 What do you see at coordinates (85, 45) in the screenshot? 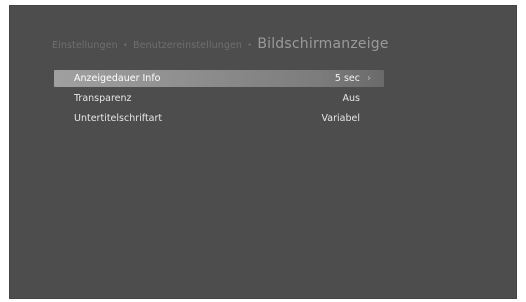
I see `breadcrumb-item-einstellungen: Einstellungen` at bounding box center [85, 45].